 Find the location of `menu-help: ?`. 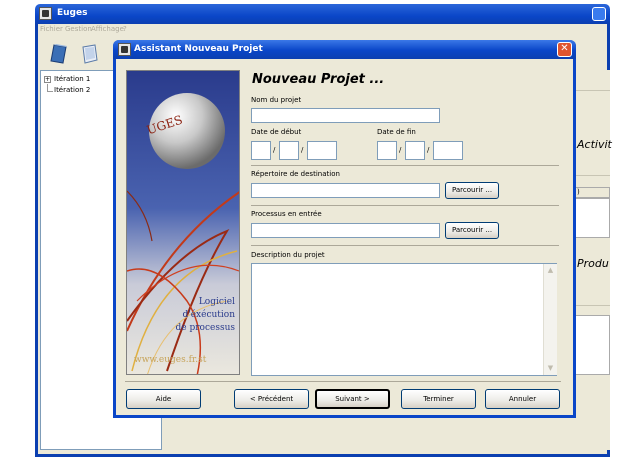

menu-help: ? is located at coordinates (125, 29).